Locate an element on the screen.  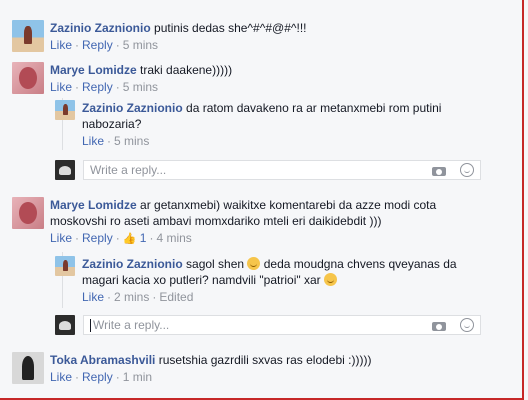
thumbs-up-icon: 👍 is located at coordinates (129, 239).